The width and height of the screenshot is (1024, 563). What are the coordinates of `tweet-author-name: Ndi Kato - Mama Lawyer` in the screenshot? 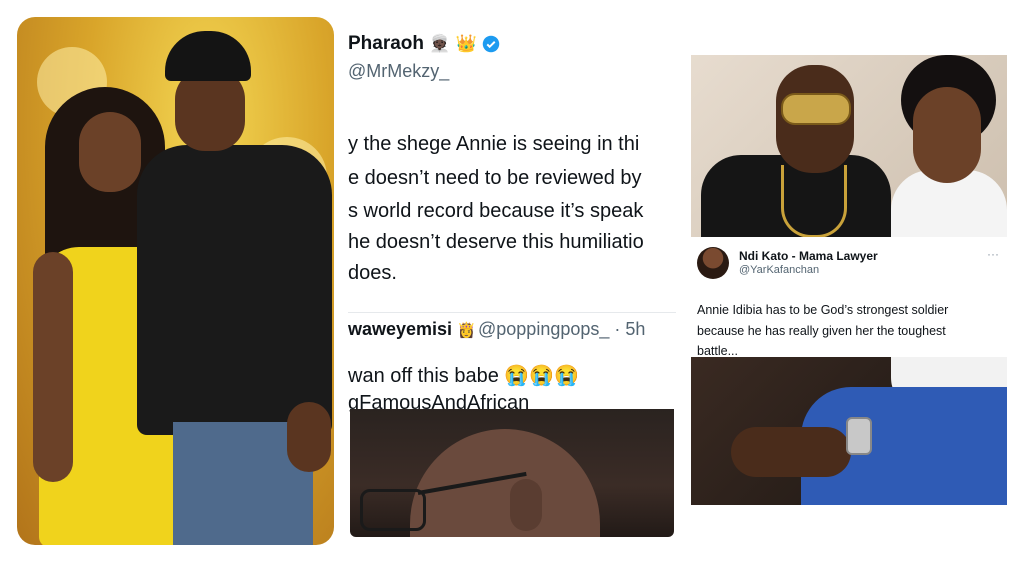 It's located at (808, 256).